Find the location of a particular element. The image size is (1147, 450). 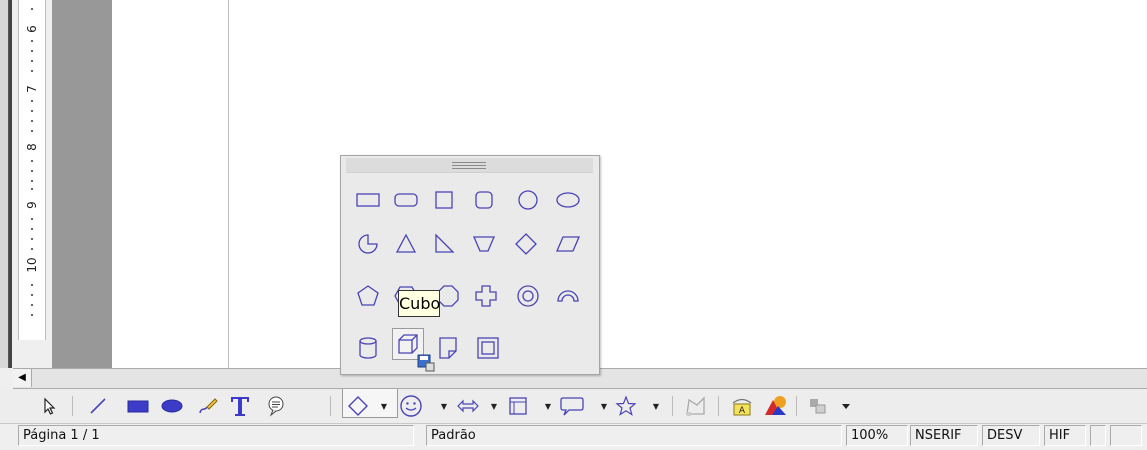

callout-tool-button is located at coordinates (276, 406).